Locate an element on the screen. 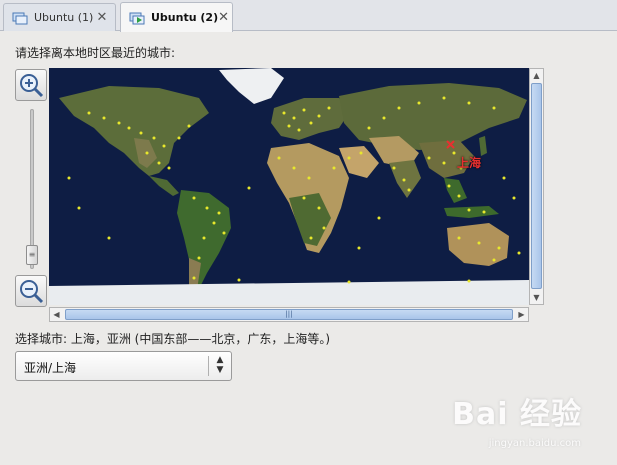 The image size is (617, 465). chevron-up-down-icon: ▲ ▼ is located at coordinates (220, 365).